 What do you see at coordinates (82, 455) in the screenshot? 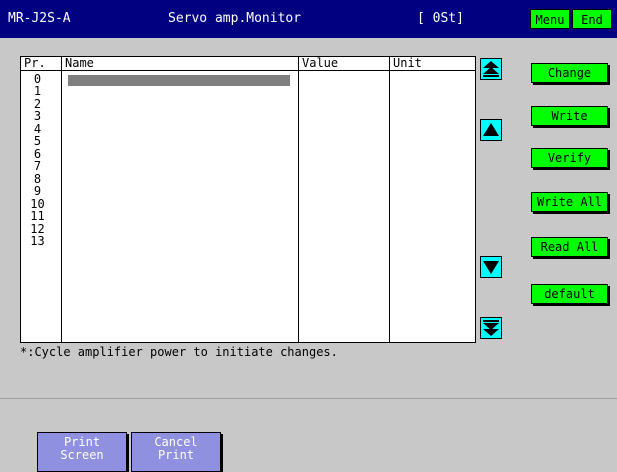
I see `print-screen-label-2: Screen` at bounding box center [82, 455].